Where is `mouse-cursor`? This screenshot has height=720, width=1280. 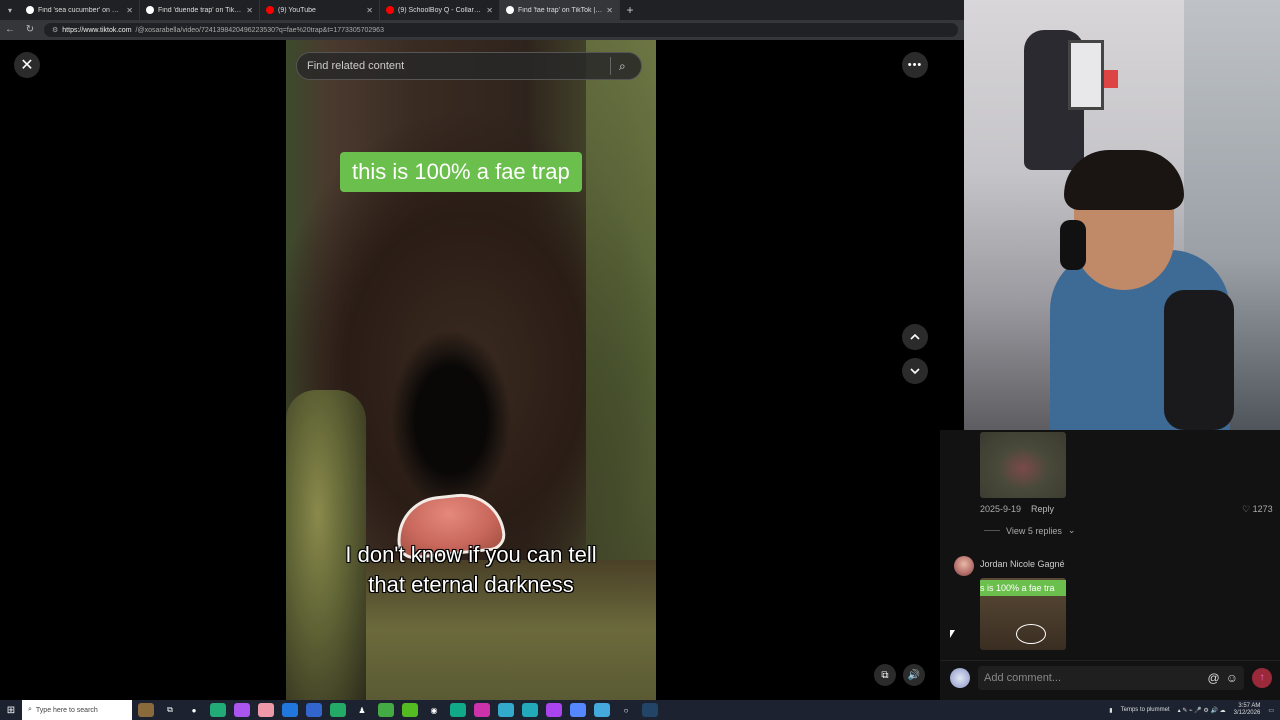 mouse-cursor is located at coordinates (952, 634).